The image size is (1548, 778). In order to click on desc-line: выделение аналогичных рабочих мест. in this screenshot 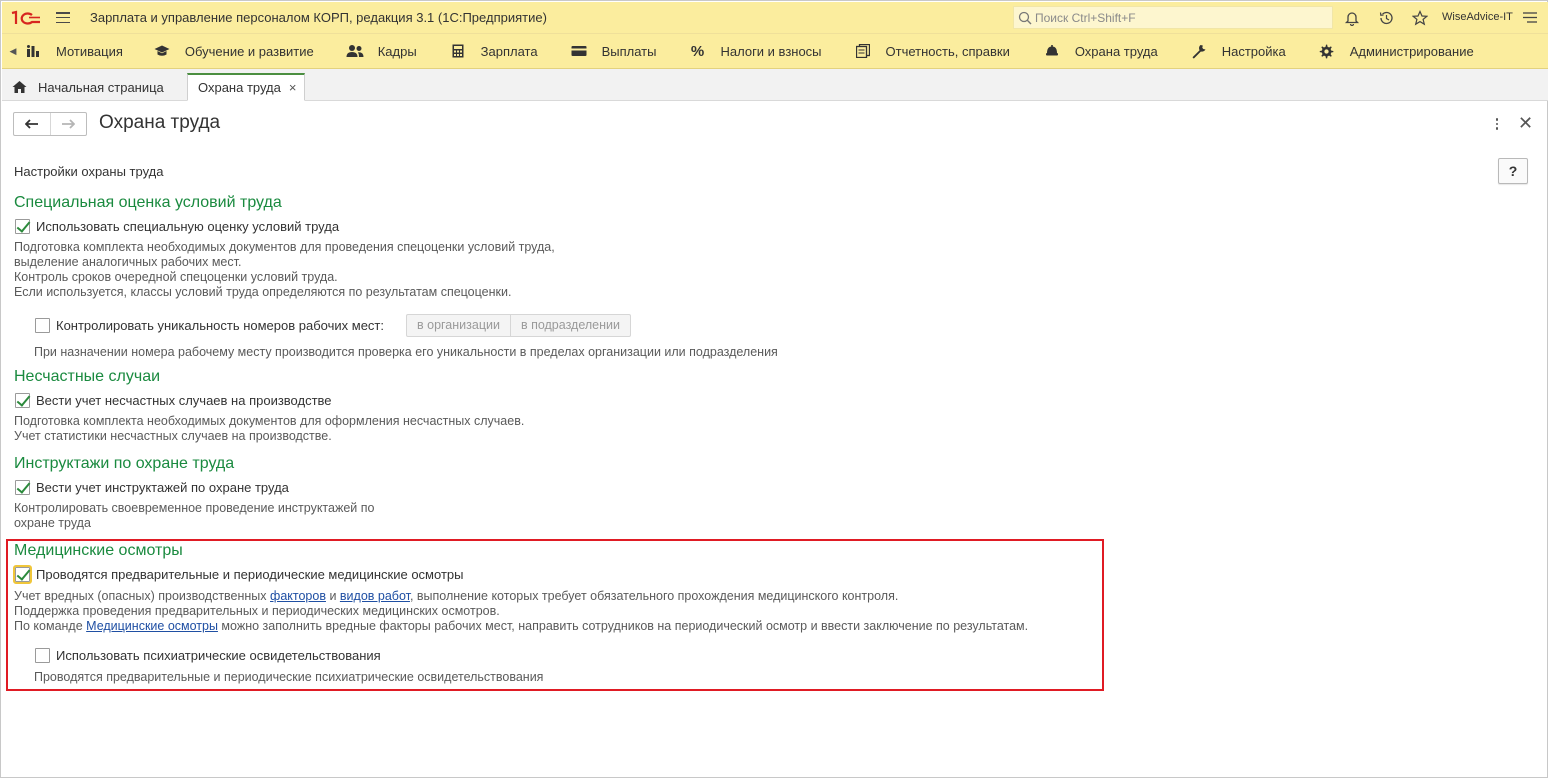, I will do `click(128, 262)`.